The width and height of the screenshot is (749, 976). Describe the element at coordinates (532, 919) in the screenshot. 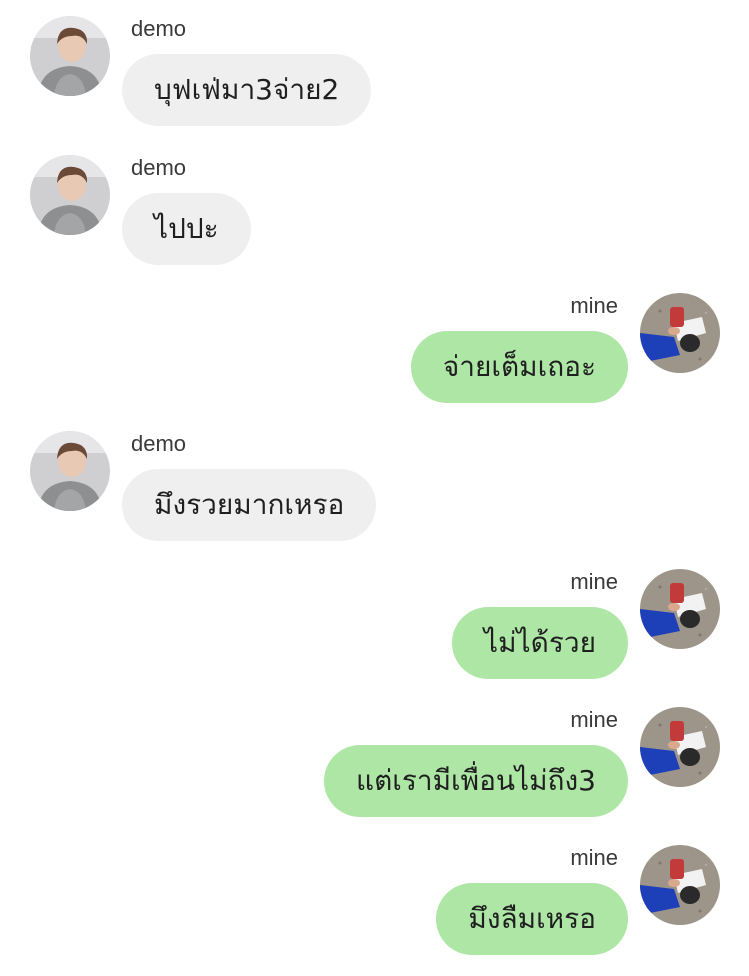

I see `message-bubble: มึงลืมเหรอ` at that location.